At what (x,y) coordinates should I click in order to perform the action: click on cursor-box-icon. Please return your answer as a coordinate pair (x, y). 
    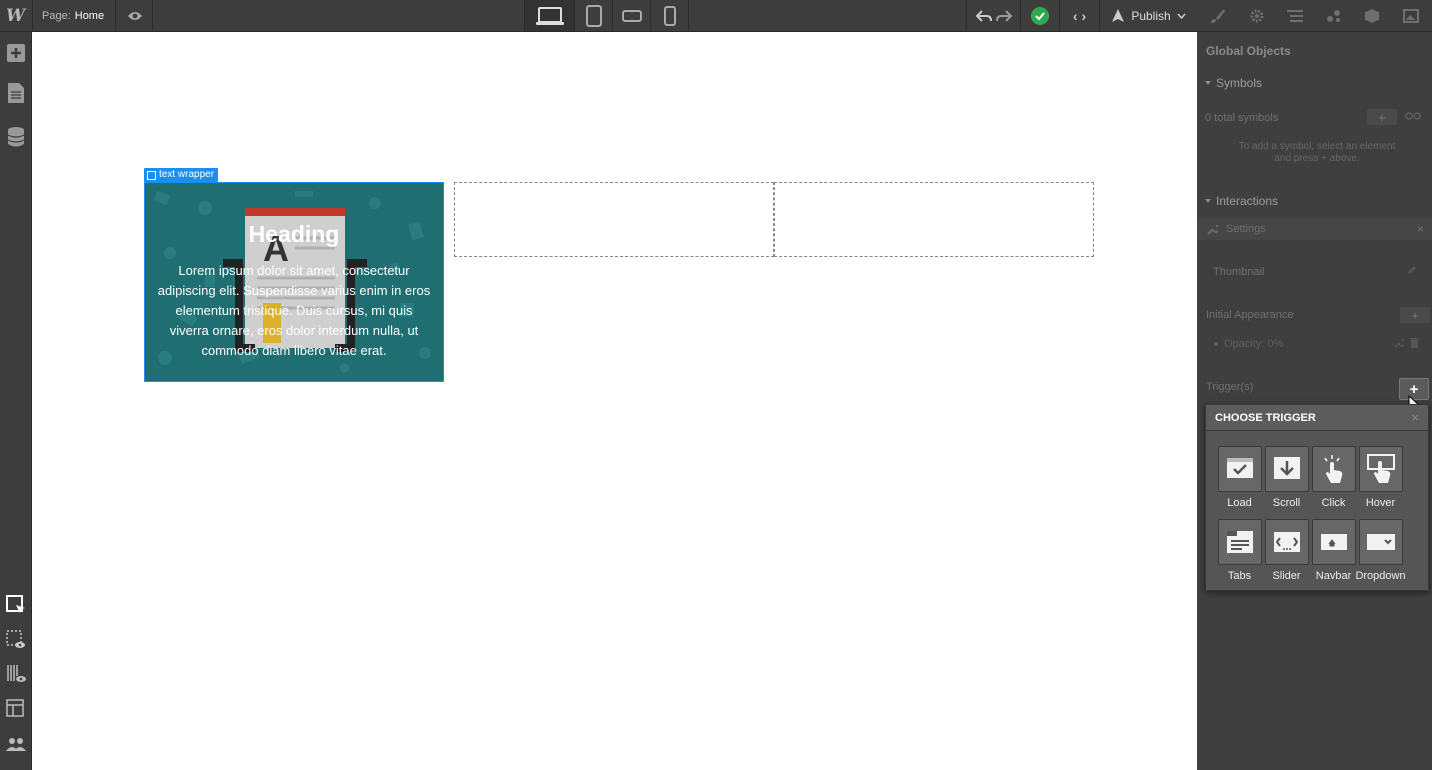
    Looking at the image, I should click on (15, 604).